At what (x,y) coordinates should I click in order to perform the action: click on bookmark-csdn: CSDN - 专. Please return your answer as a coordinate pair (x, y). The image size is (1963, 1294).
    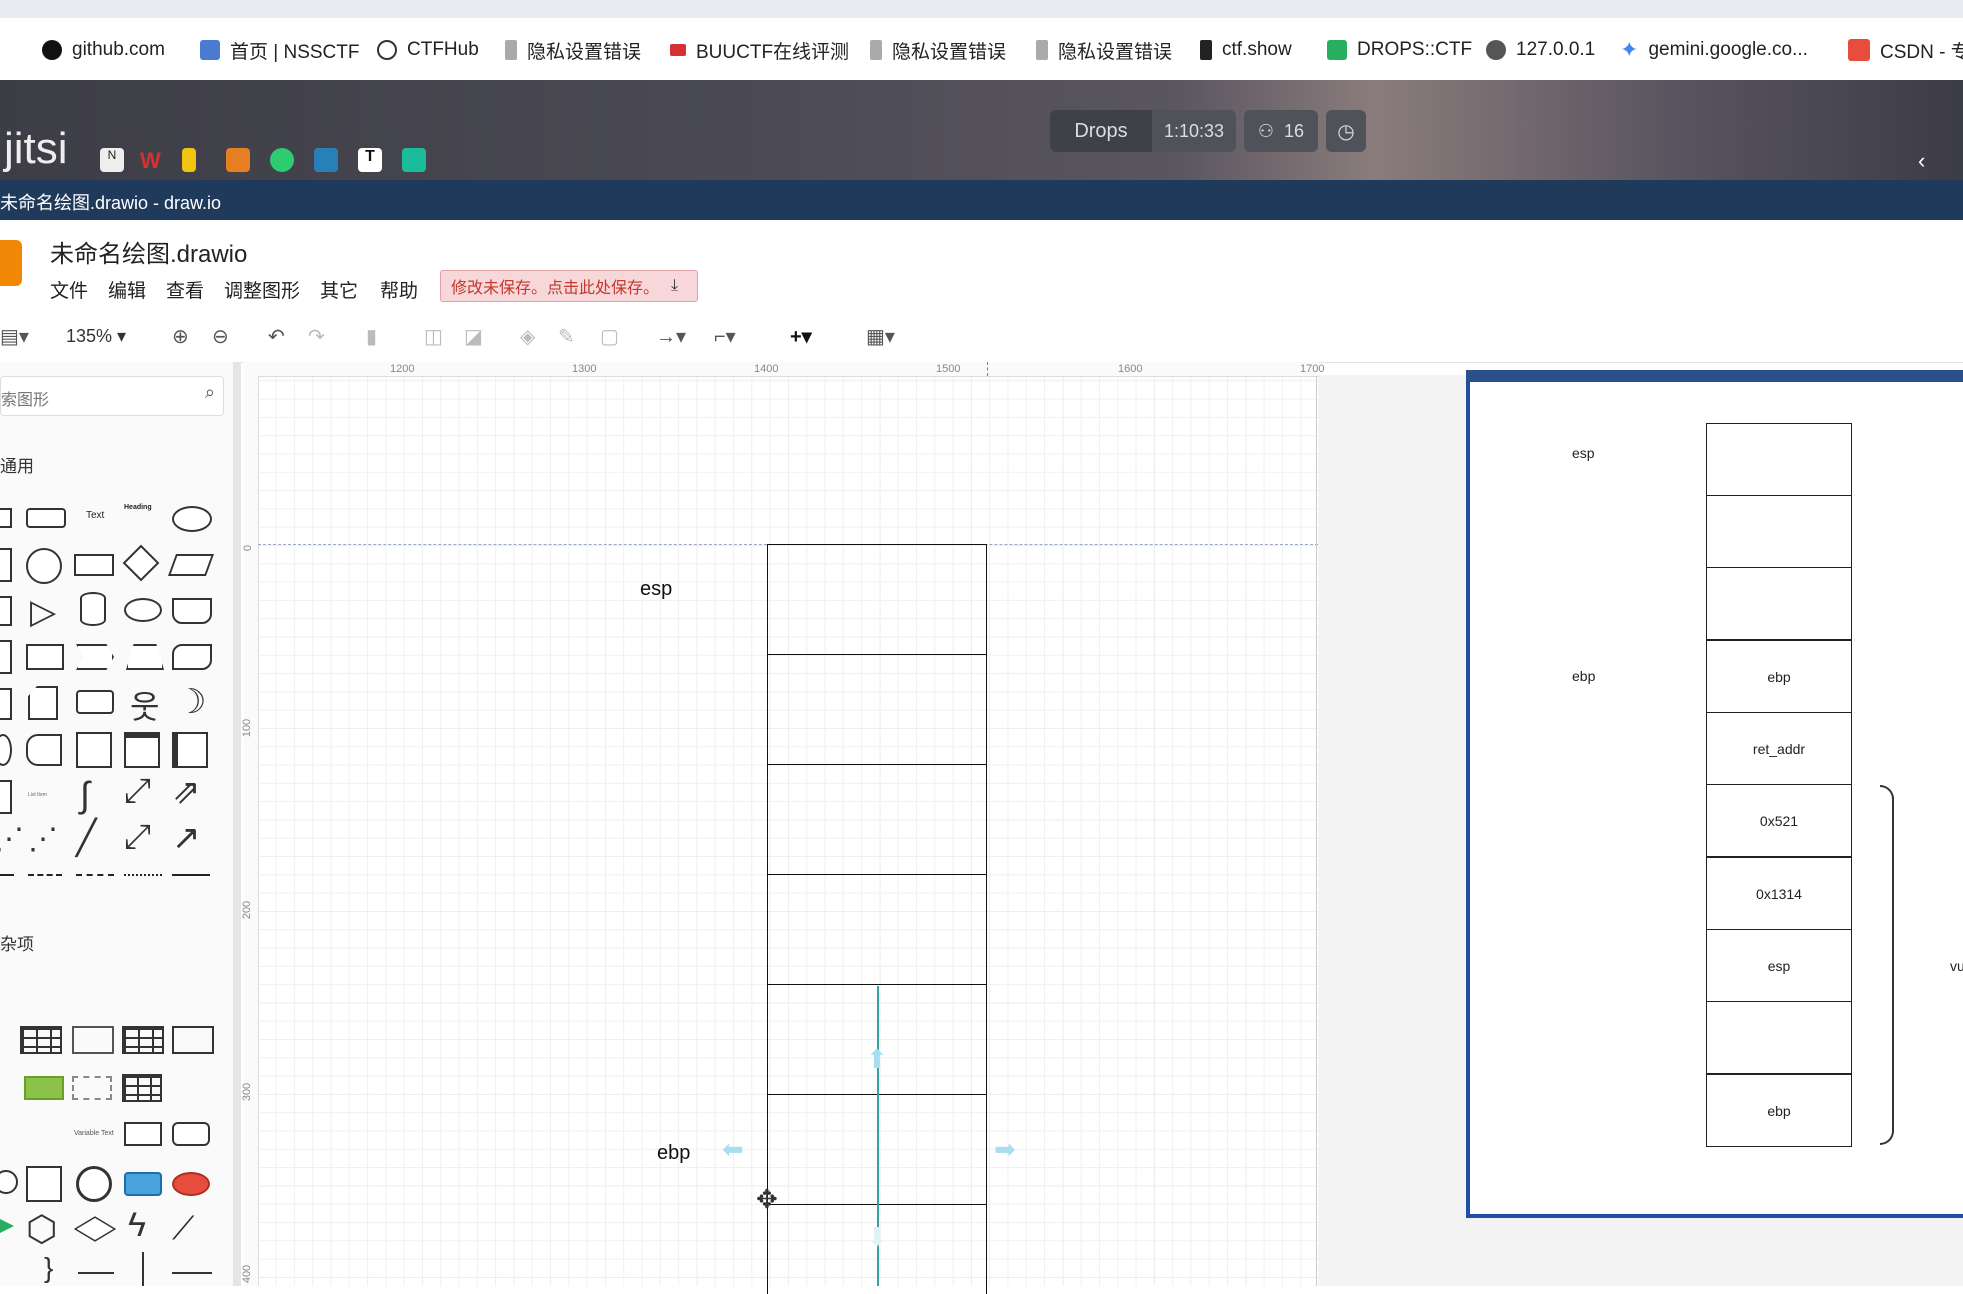
    Looking at the image, I should click on (1905, 50).